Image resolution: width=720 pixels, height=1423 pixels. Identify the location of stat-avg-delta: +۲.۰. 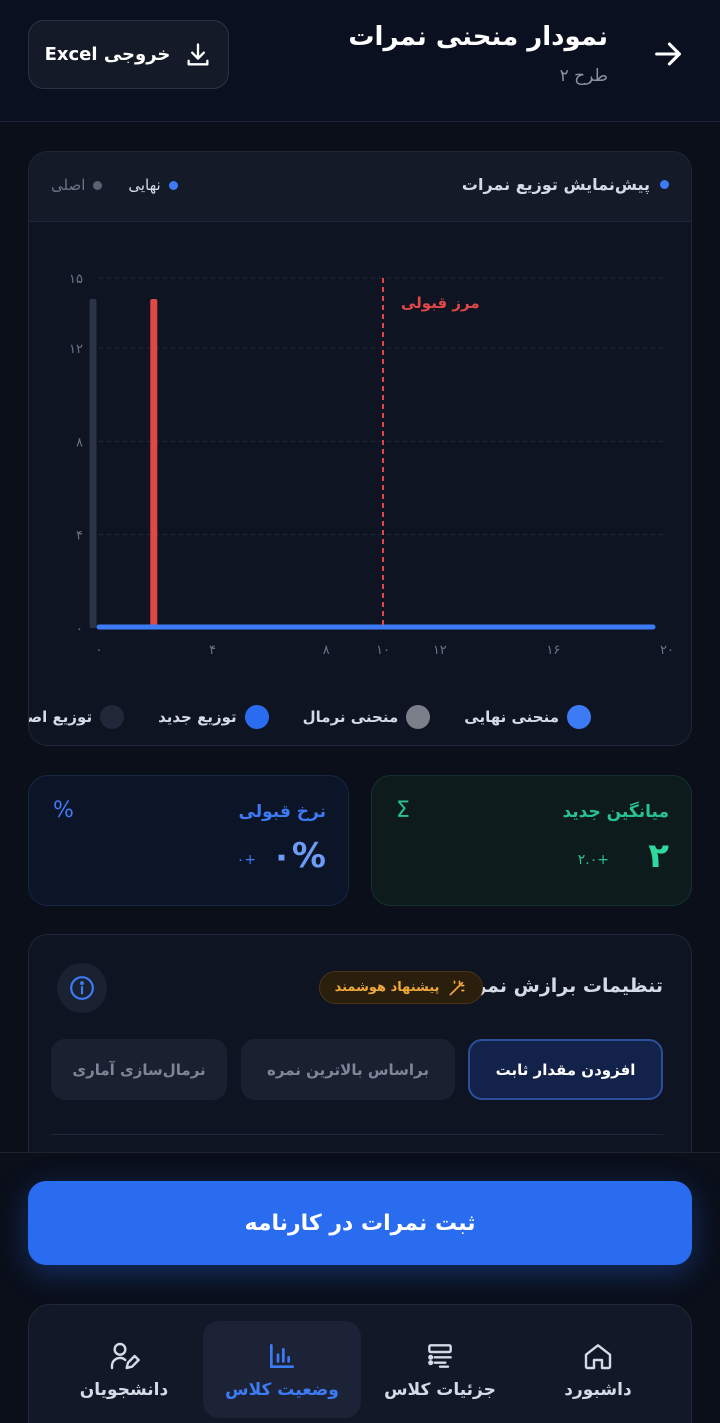
(593, 860).